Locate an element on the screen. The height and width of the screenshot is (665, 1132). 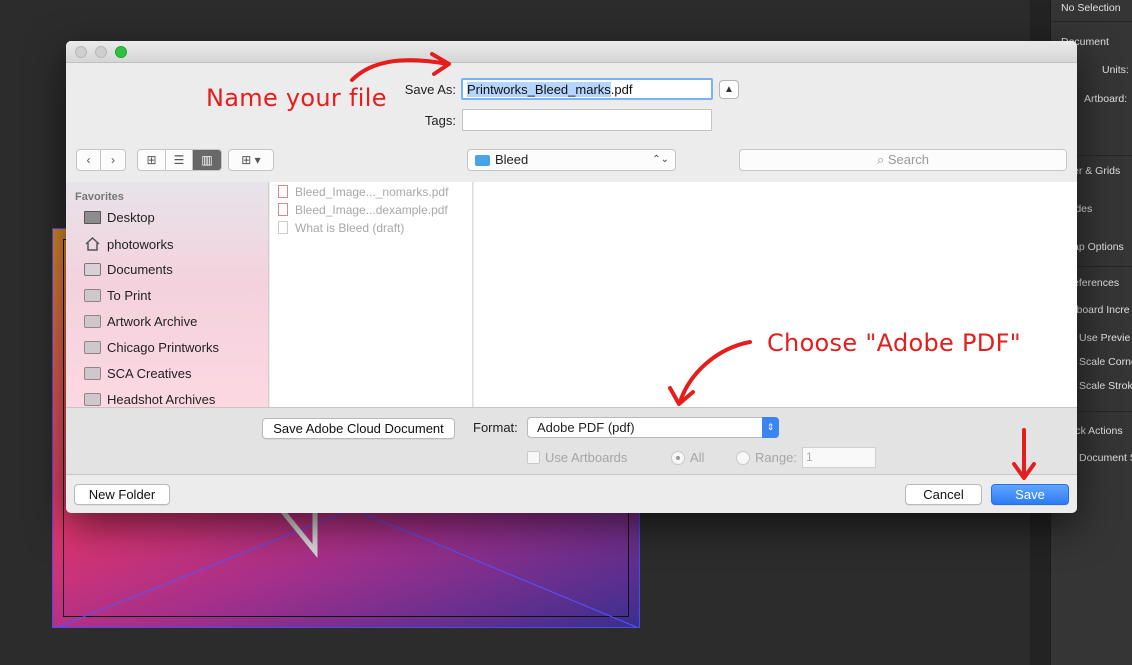
sidebar-item-label: SCA Creatives is located at coordinates (149, 373).